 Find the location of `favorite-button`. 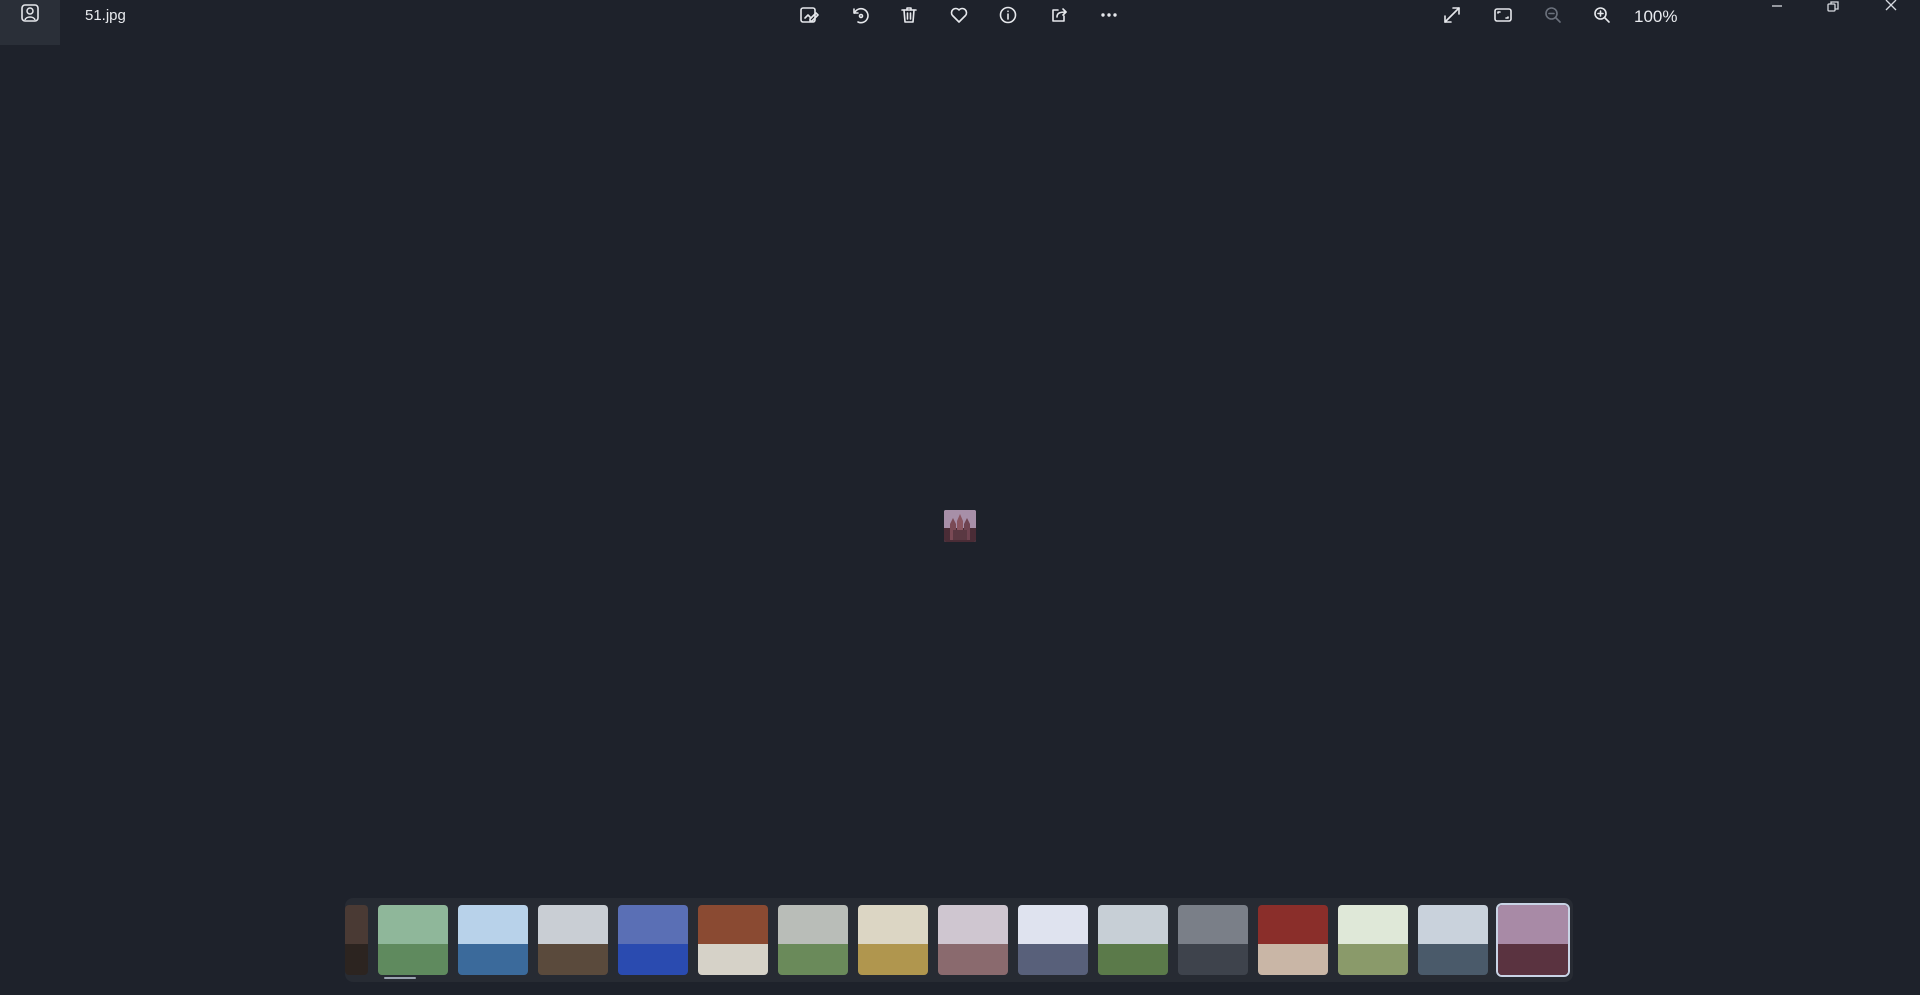

favorite-button is located at coordinates (959, 15).